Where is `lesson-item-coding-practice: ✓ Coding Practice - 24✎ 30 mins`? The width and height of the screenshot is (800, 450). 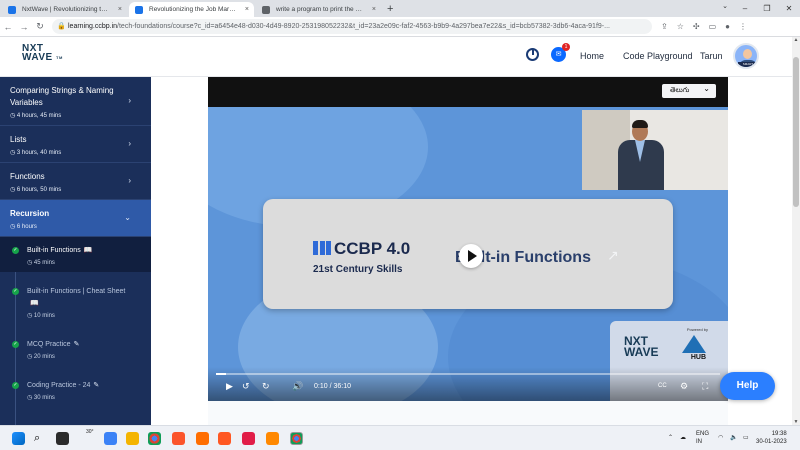 lesson-item-coding-practice: ✓ Coding Practice - 24✎ 30 mins is located at coordinates (75, 389).